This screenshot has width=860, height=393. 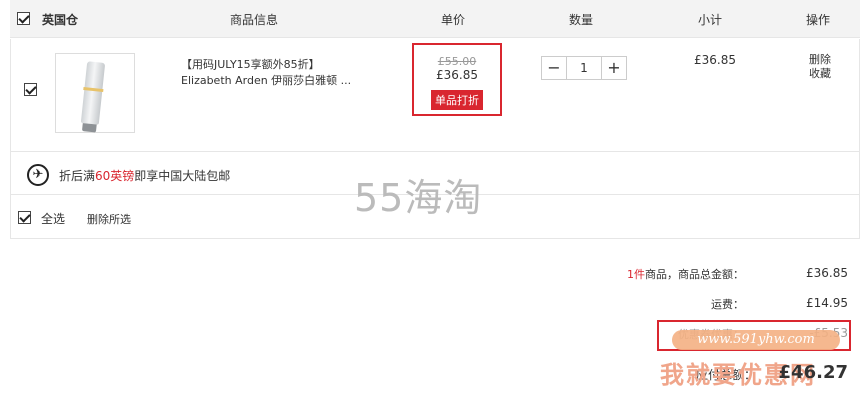 I want to click on product-image, so click(x=95, y=93).